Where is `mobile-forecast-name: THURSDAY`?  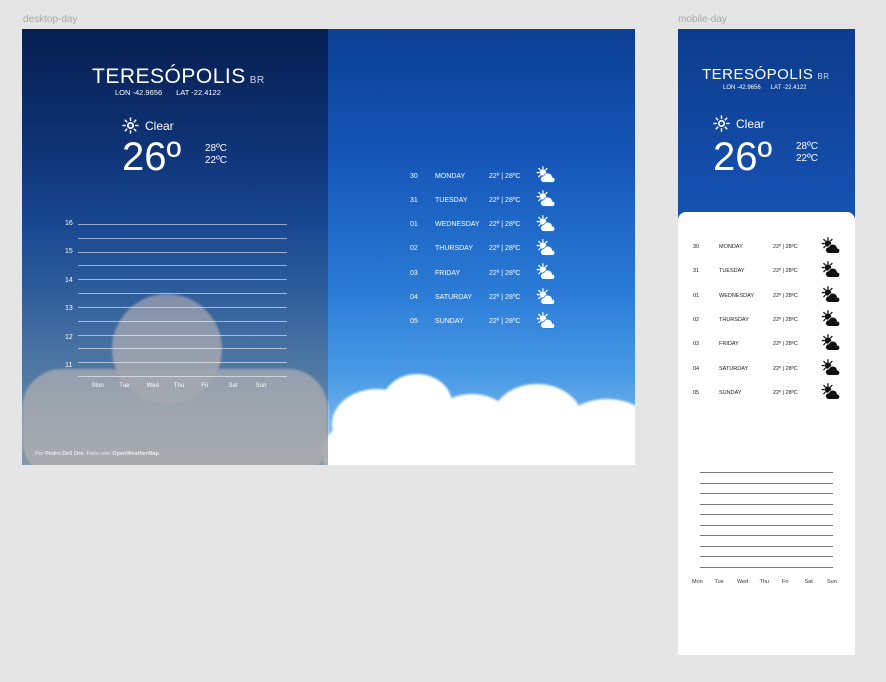
mobile-forecast-name: THURSDAY is located at coordinates (734, 319).